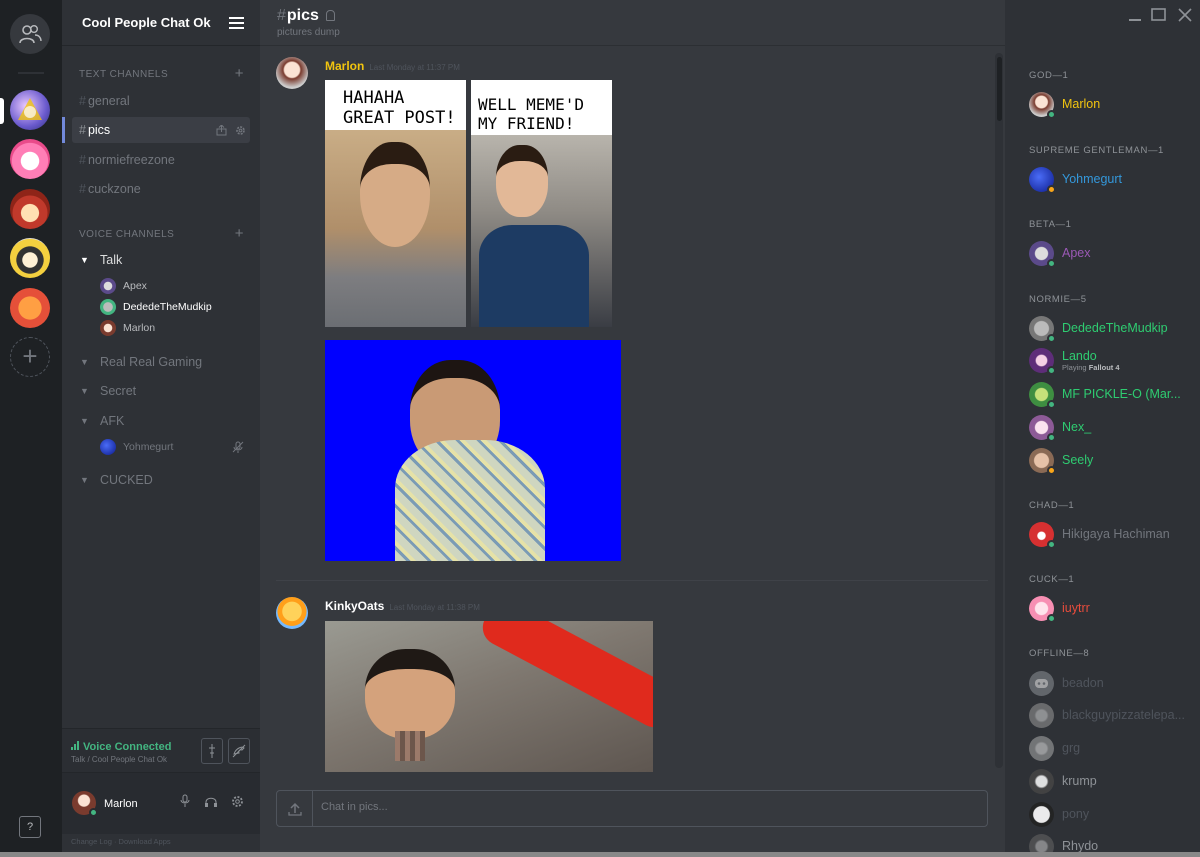 The image size is (1200, 857). Describe the element at coordinates (1096, 150) in the screenshot. I see `member-group-title: SUPREME GENTLEMAN—1` at that location.